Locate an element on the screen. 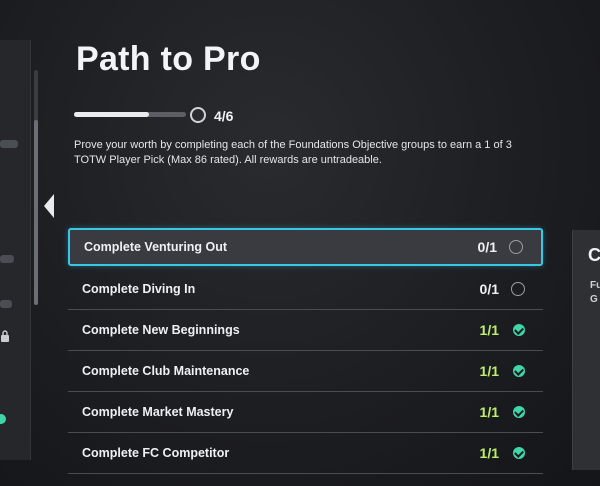 The width and height of the screenshot is (600, 486). page-title: Path to Pro is located at coordinates (168, 59).